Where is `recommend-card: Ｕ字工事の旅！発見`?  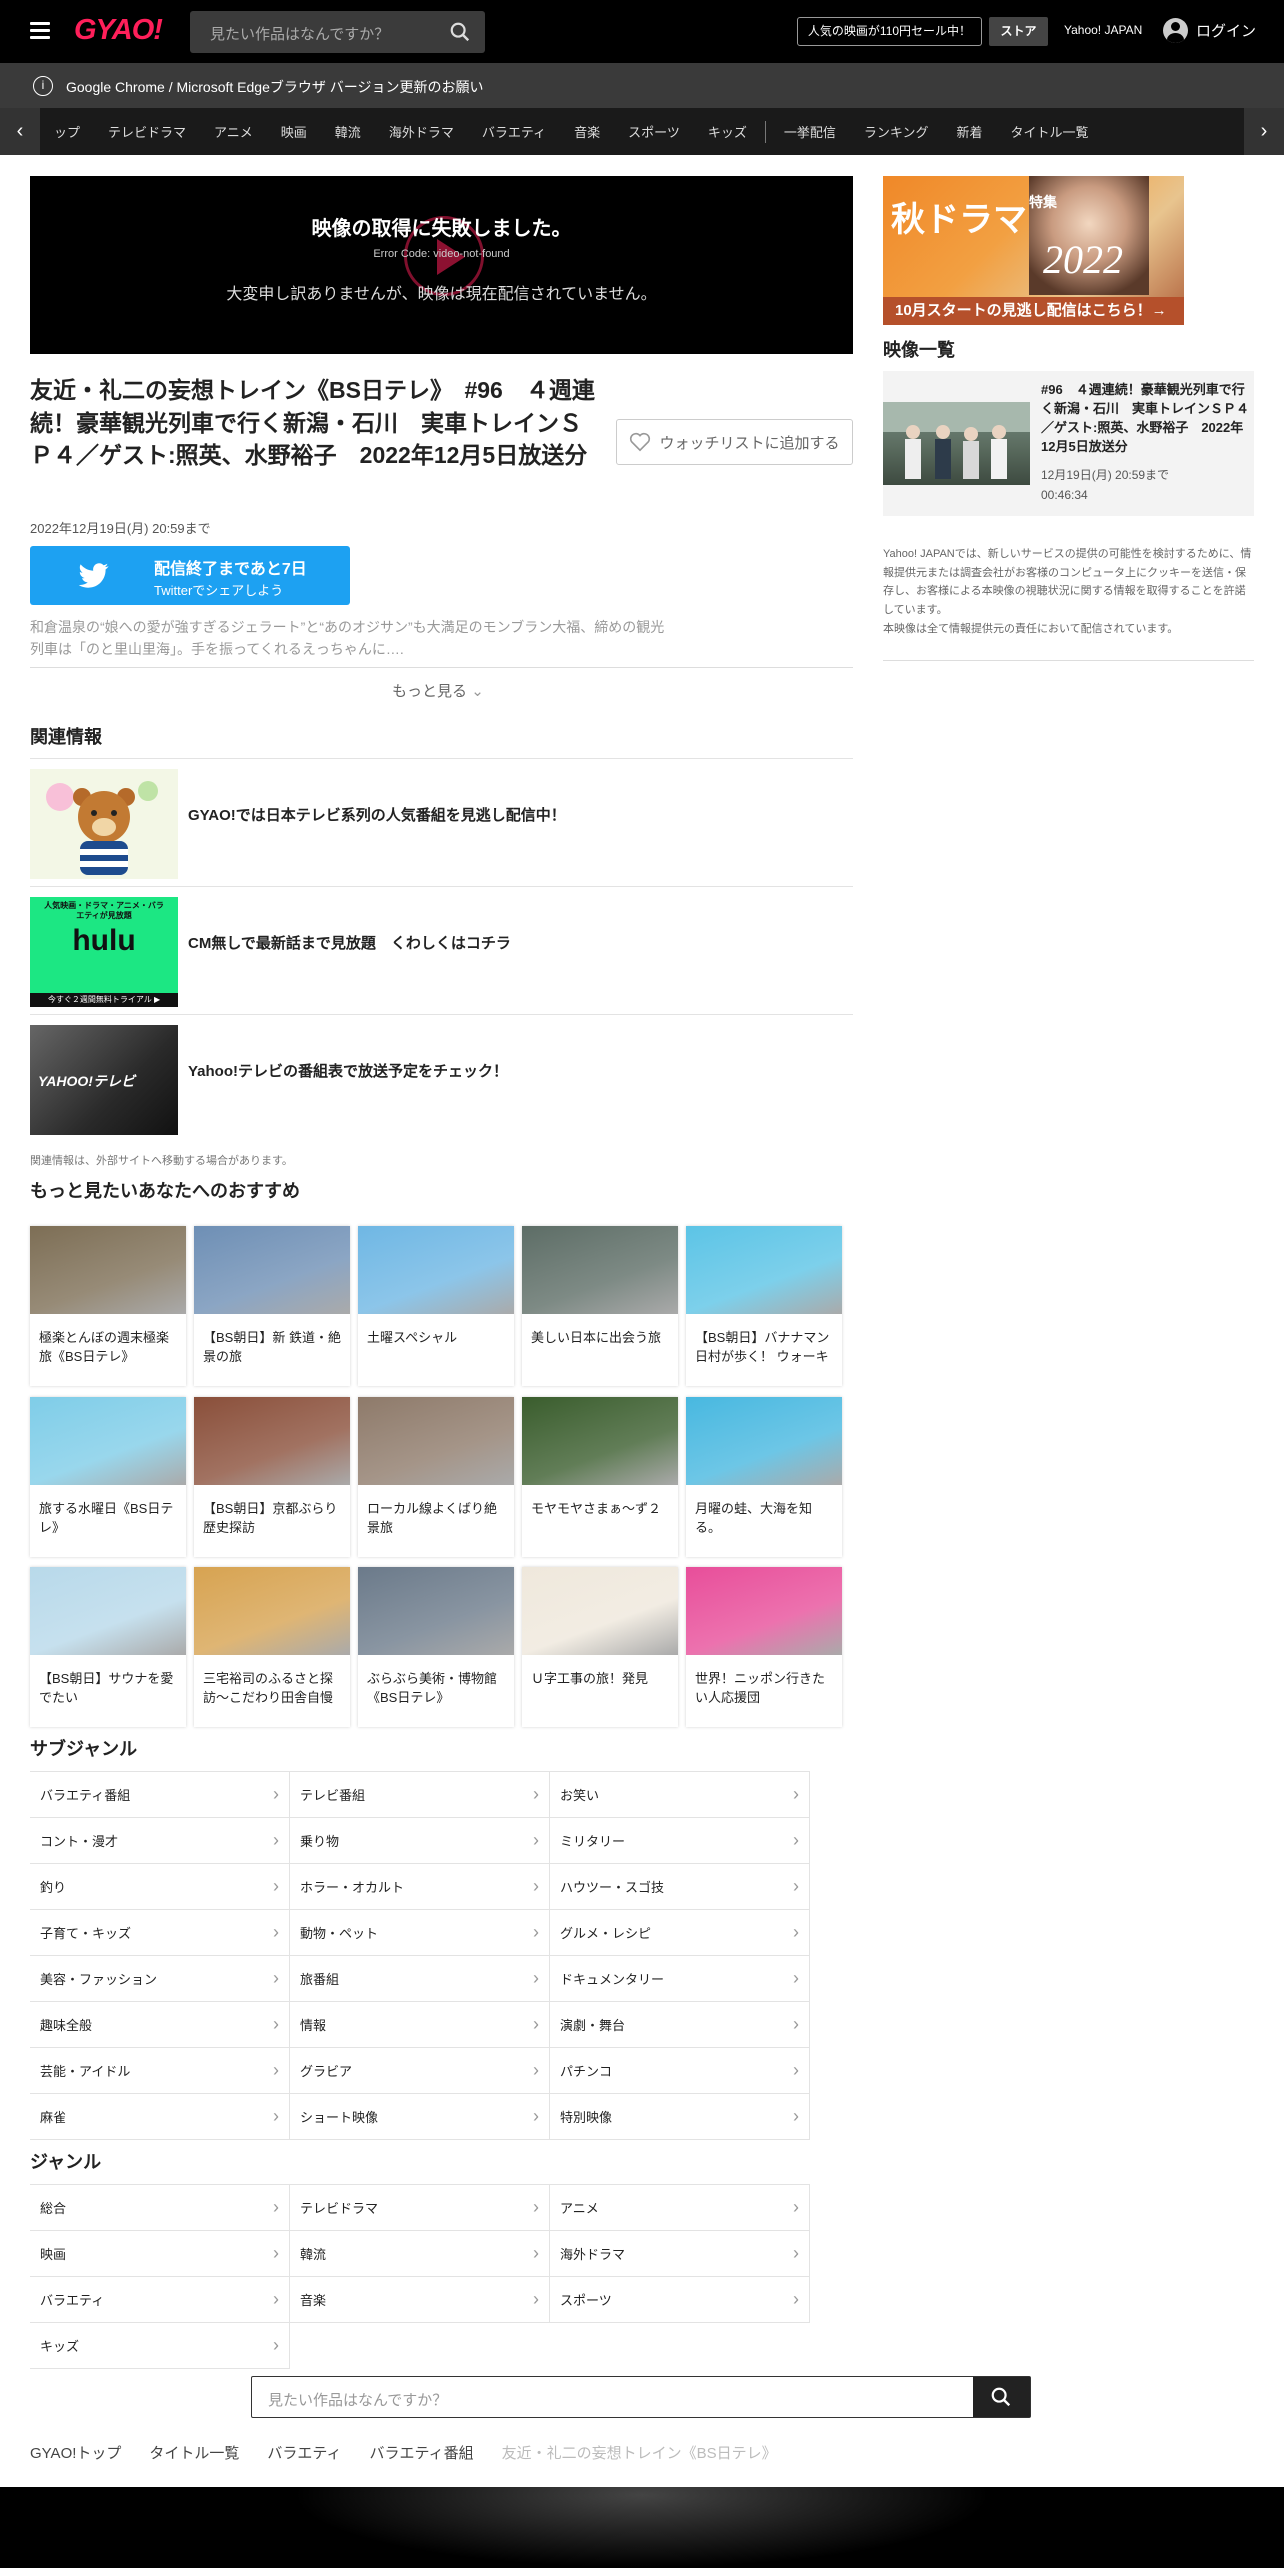 recommend-card: Ｕ字工事の旅！発見 is located at coordinates (600, 1647).